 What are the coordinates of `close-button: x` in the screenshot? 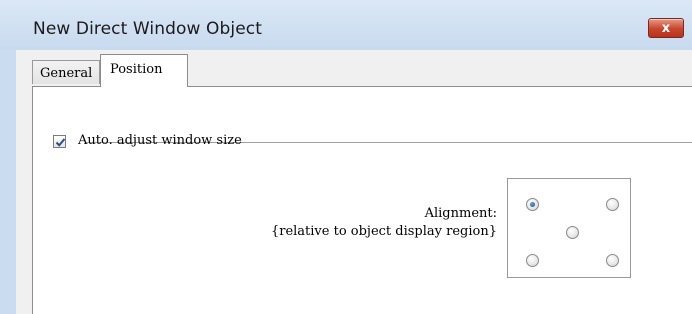 It's located at (666, 28).